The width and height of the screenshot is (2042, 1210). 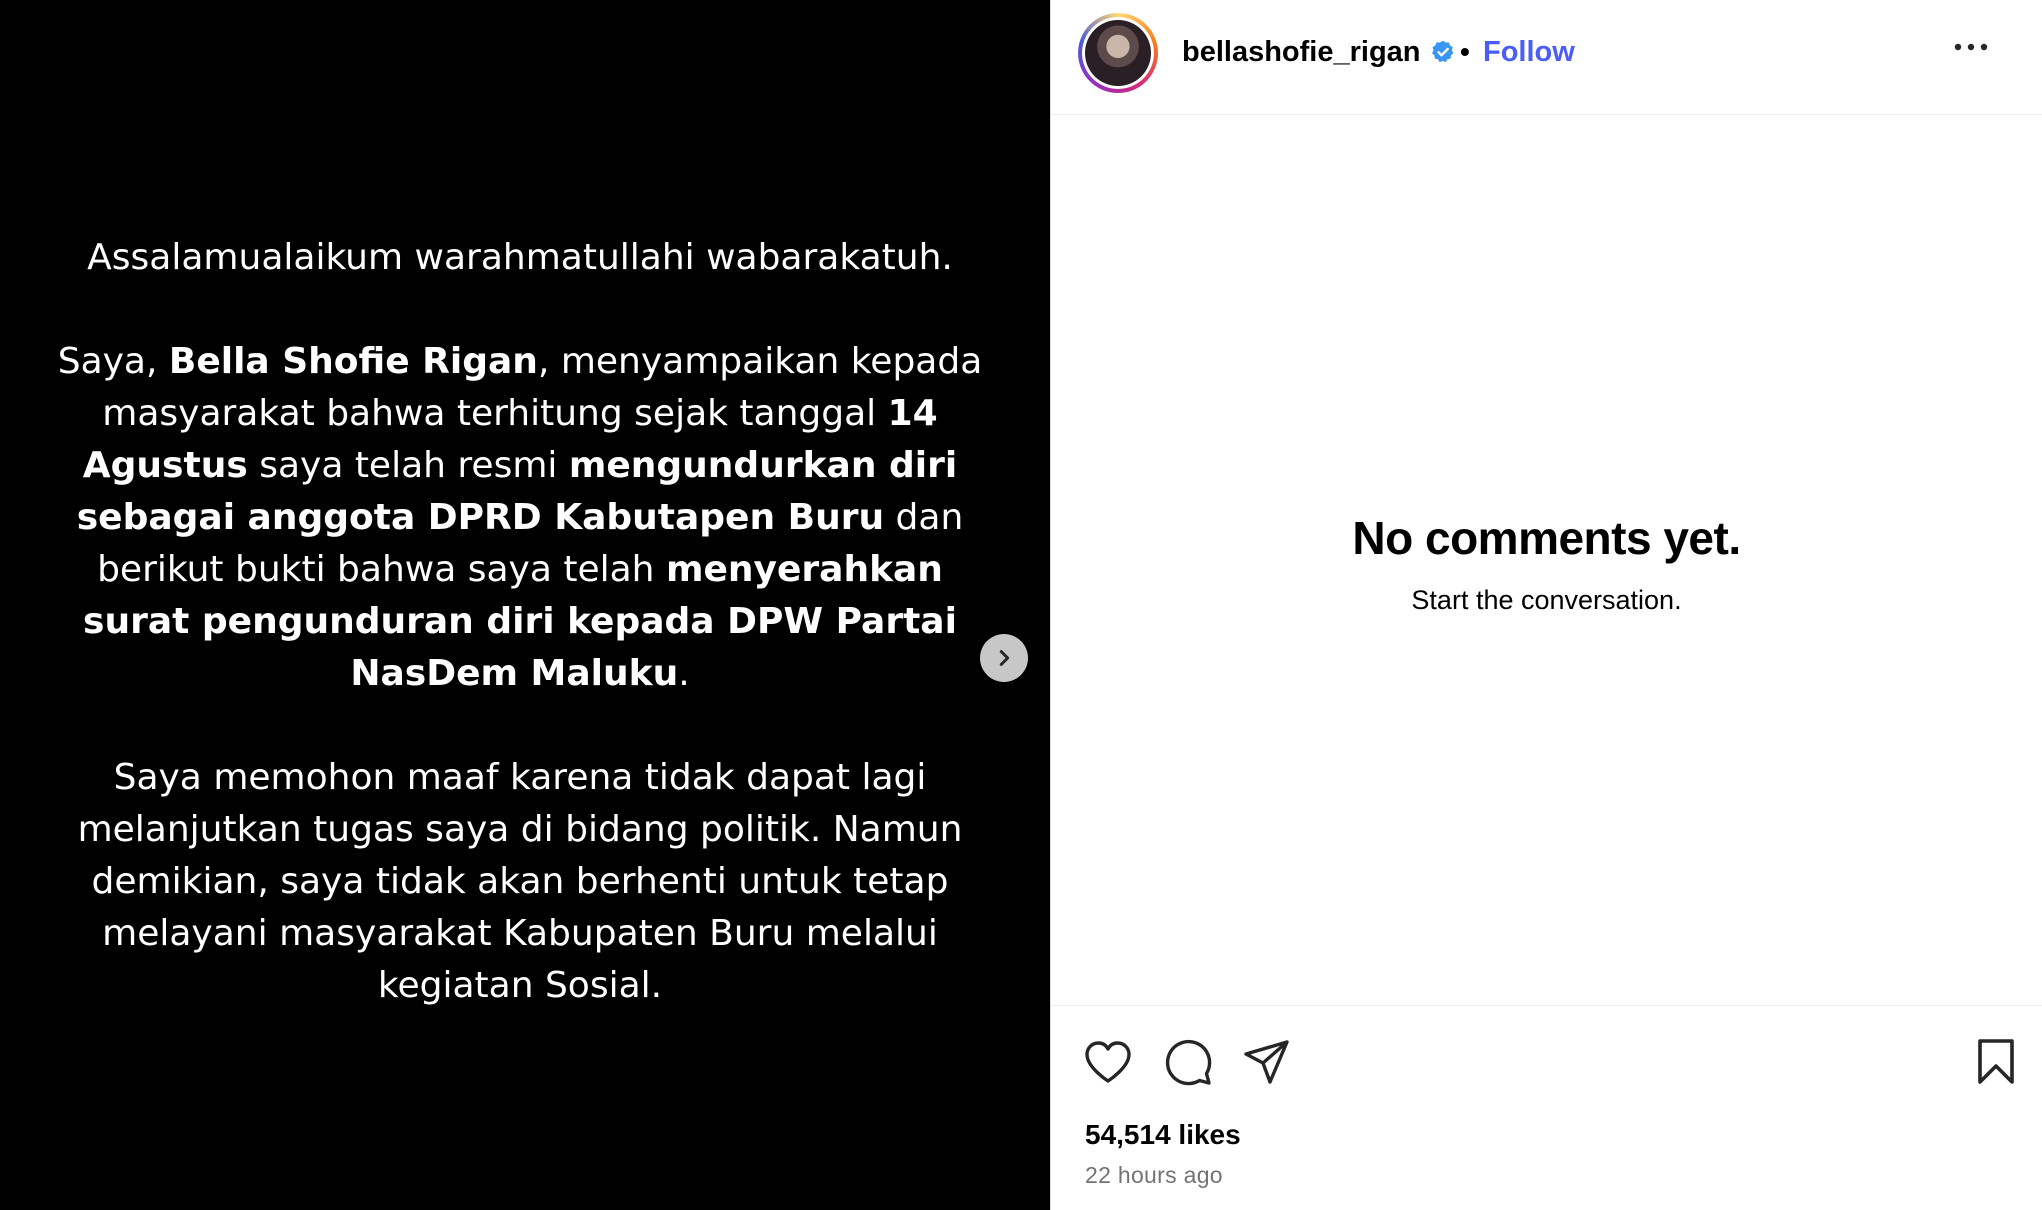 What do you see at coordinates (1301, 52) in the screenshot?
I see `username-link: bellashofie_rigan` at bounding box center [1301, 52].